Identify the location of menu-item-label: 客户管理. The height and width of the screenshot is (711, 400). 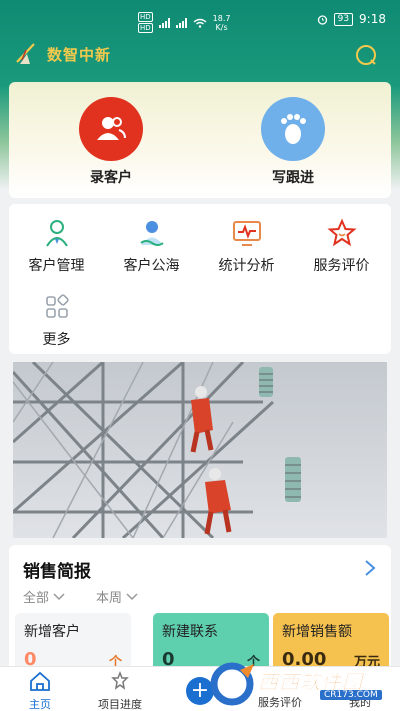
(56, 266).